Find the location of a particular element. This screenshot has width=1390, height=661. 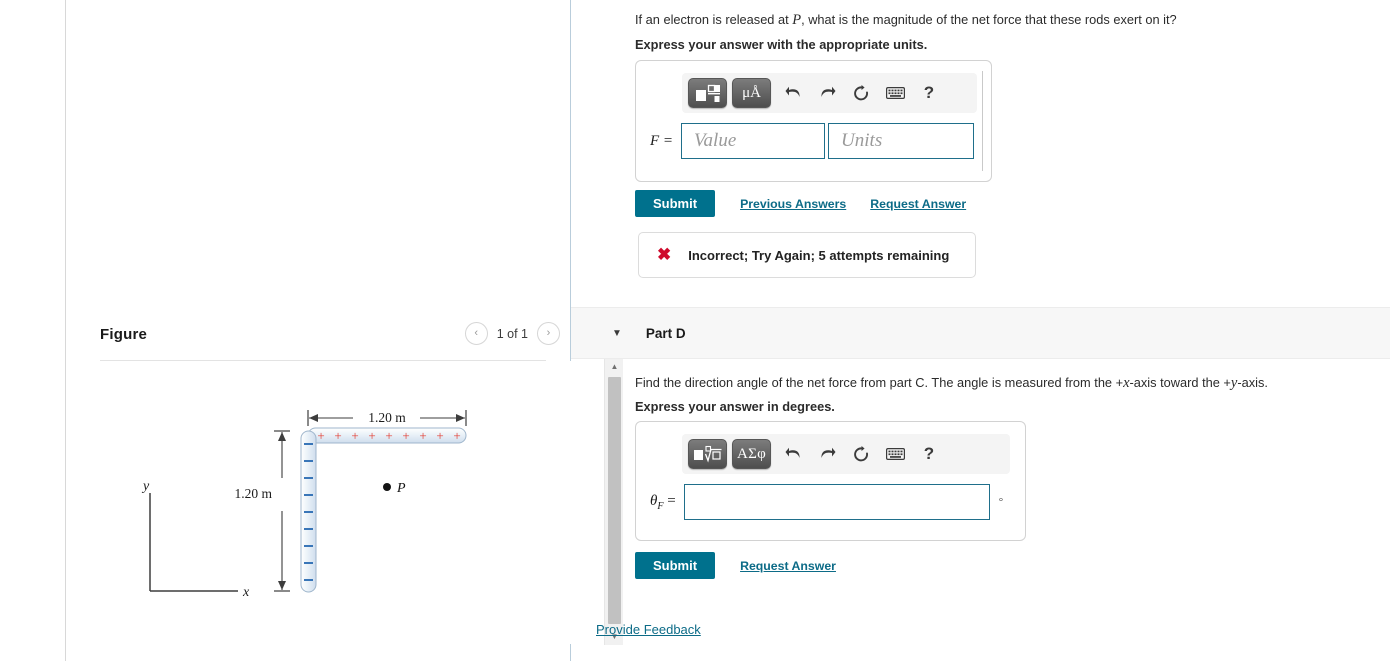

figure-counter: 1 of 1 is located at coordinates (512, 333).